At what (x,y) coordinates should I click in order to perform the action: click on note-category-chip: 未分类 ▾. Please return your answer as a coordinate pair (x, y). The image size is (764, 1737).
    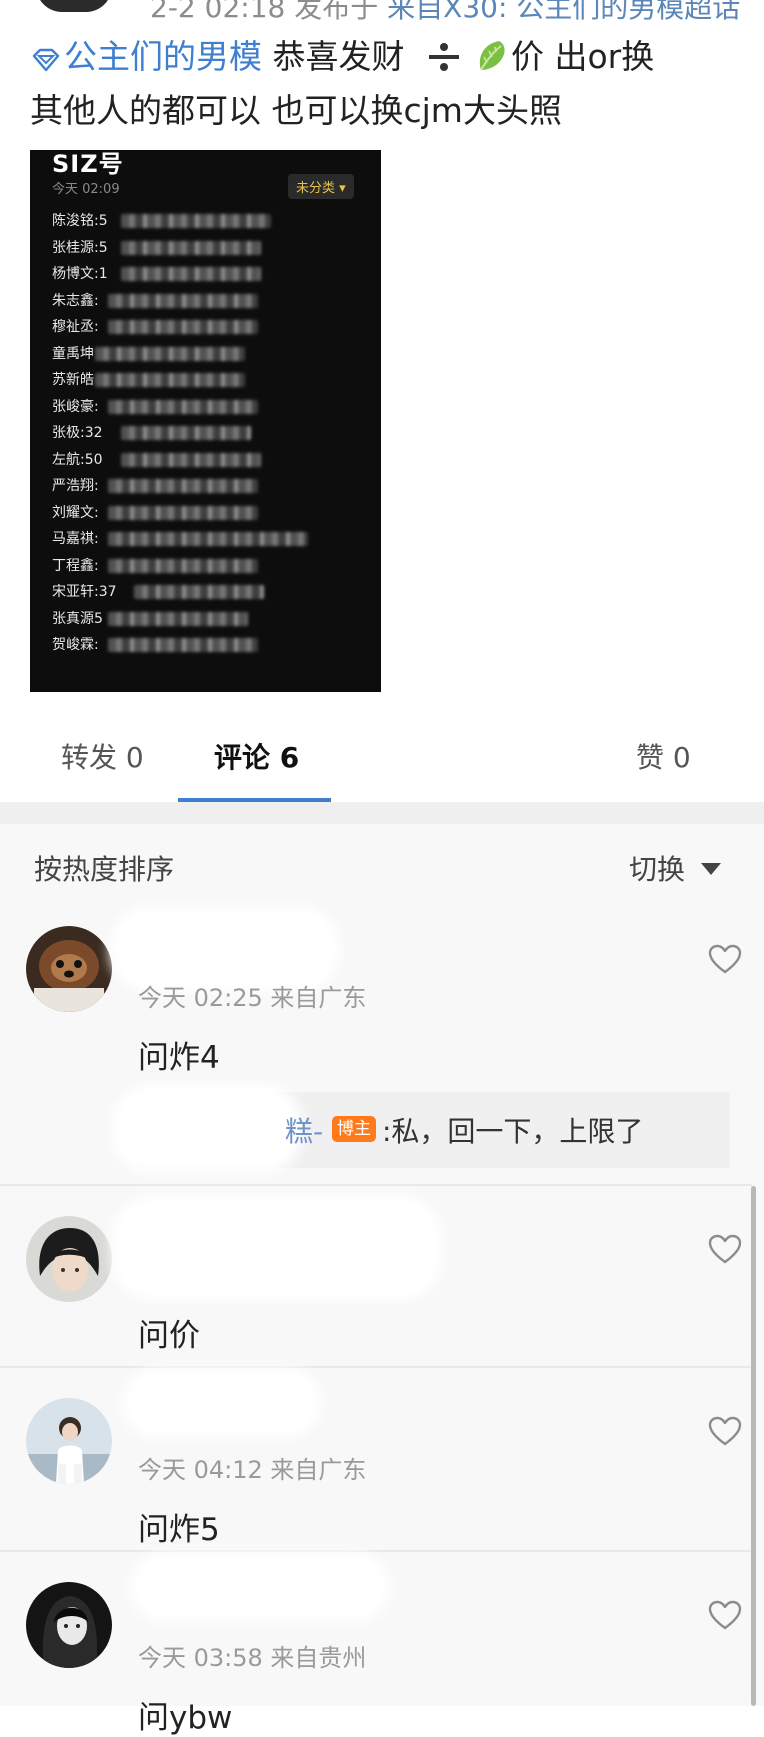
    Looking at the image, I should click on (321, 186).